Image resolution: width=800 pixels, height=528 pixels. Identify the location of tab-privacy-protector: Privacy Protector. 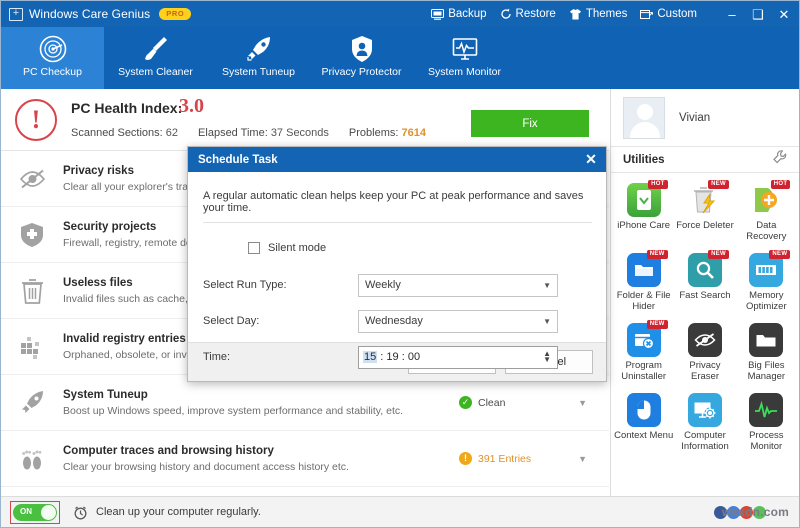
(361, 58).